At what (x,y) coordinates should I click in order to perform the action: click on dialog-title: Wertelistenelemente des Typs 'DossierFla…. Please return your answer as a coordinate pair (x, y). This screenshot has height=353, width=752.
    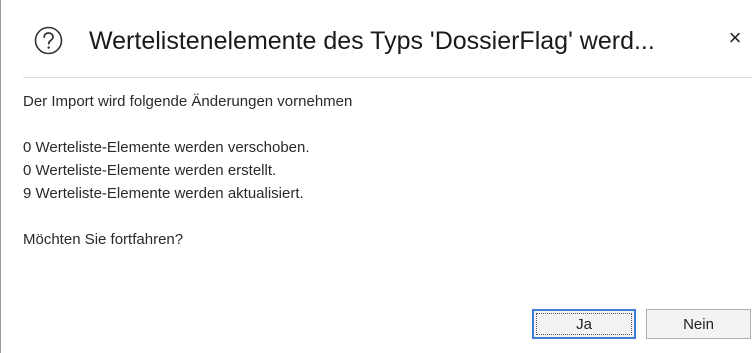
    Looking at the image, I should click on (372, 41).